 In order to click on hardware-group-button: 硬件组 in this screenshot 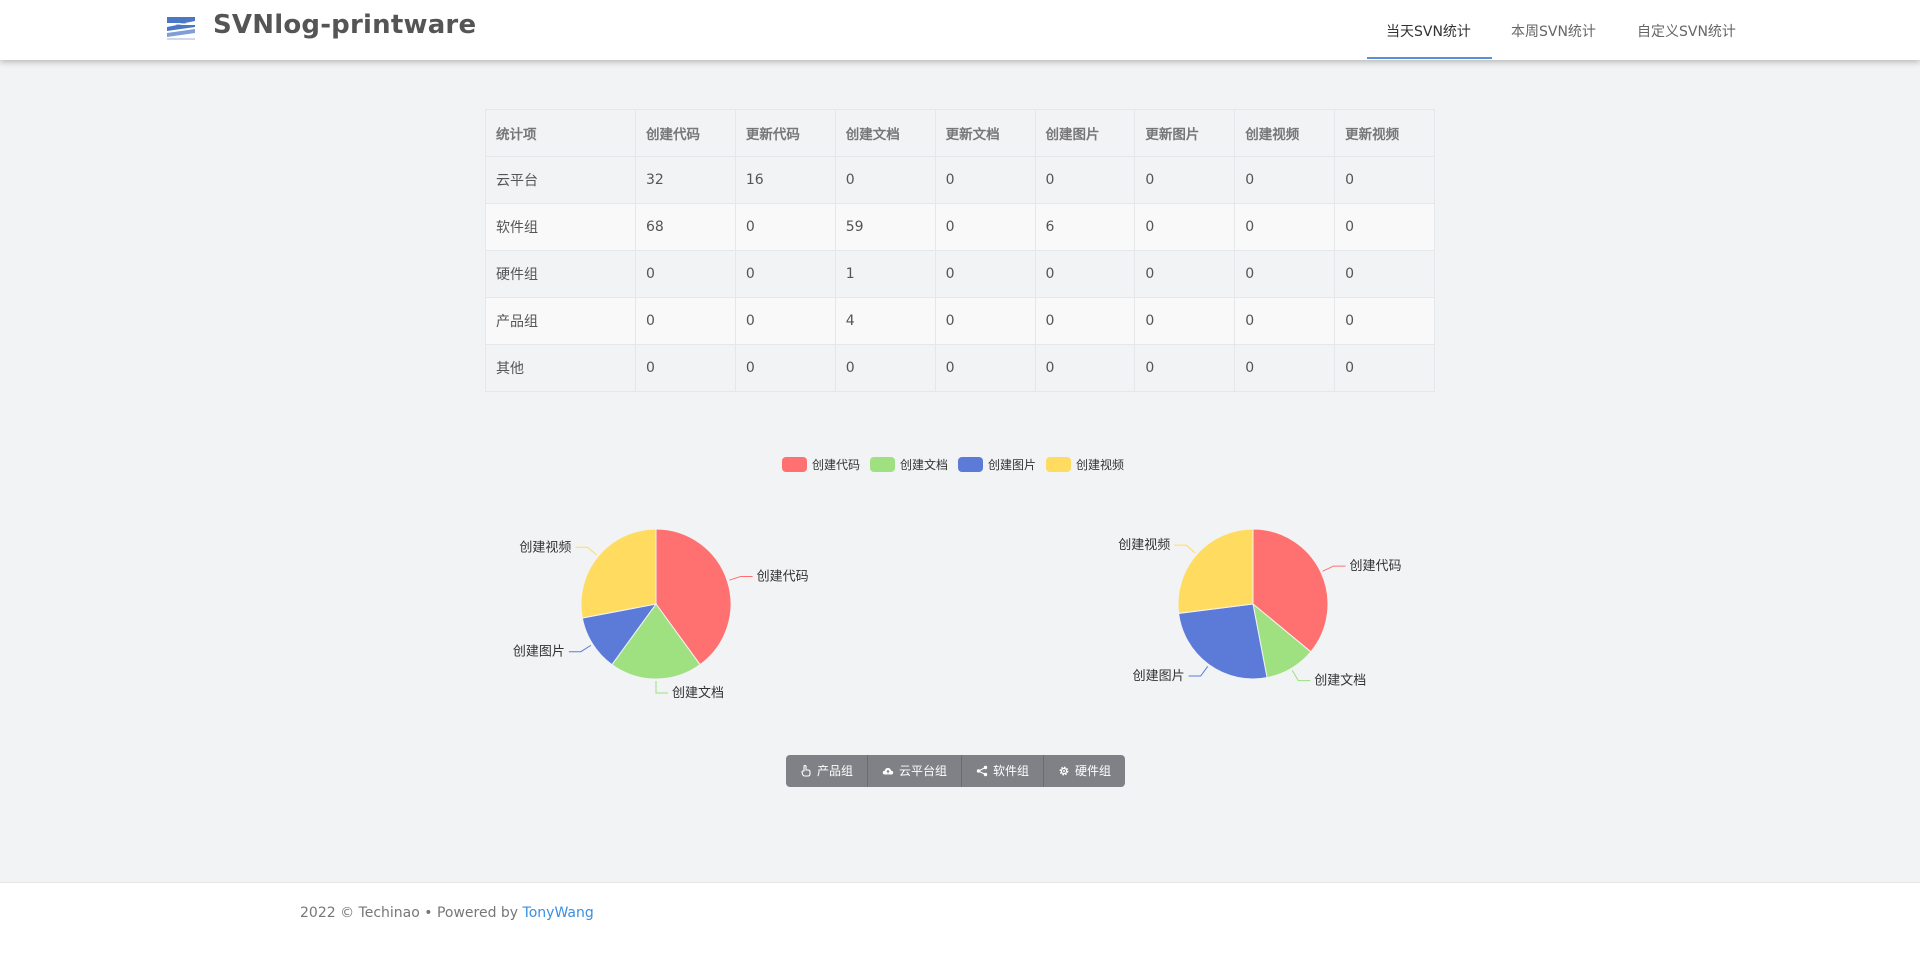, I will do `click(1085, 771)`.